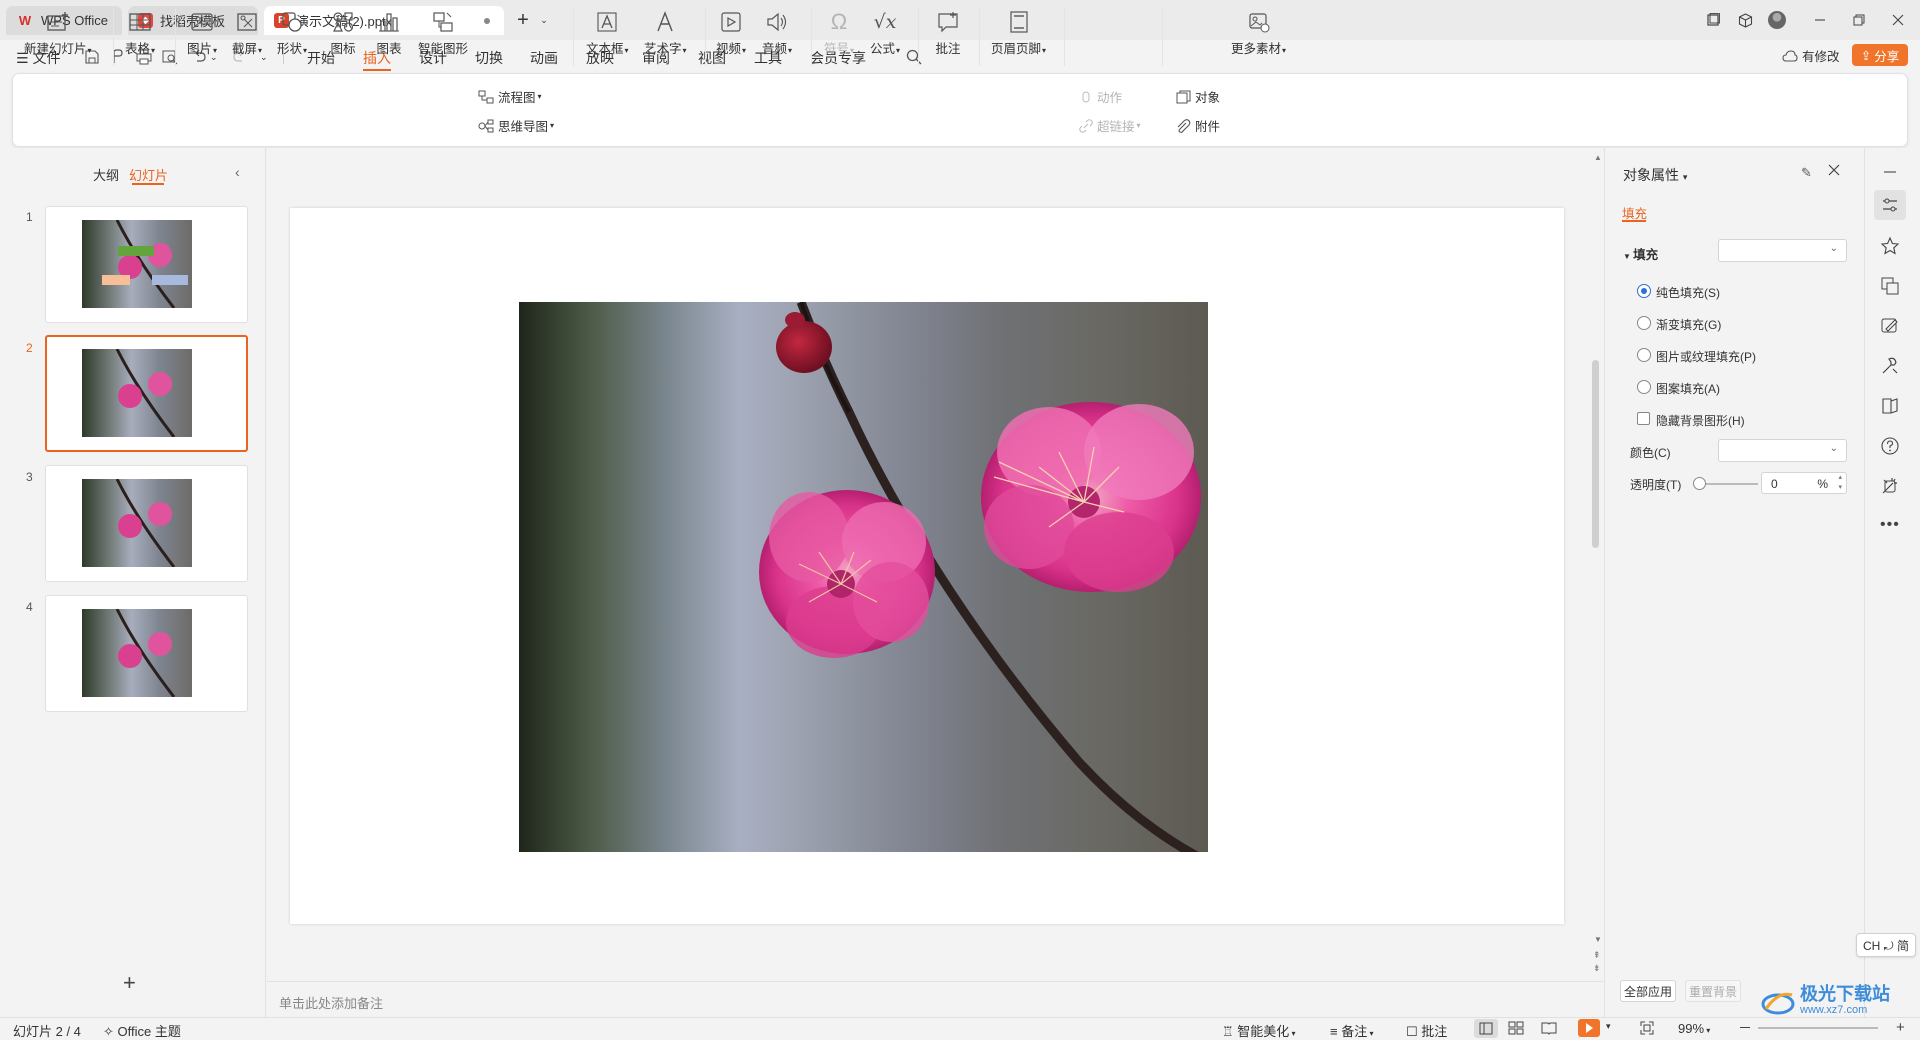 This screenshot has height=1040, width=1920. I want to click on mindmap-button: 思维导图 ▾, so click(516, 125).